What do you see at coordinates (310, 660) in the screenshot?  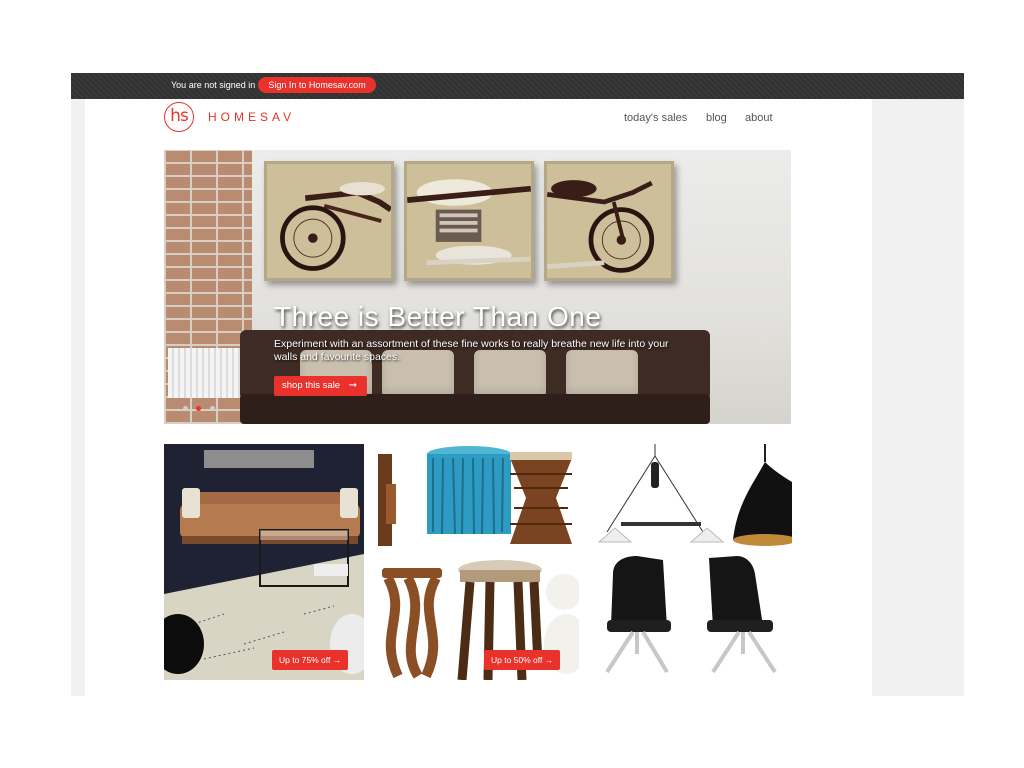 I see `discount-badge: Up to 75% off →` at bounding box center [310, 660].